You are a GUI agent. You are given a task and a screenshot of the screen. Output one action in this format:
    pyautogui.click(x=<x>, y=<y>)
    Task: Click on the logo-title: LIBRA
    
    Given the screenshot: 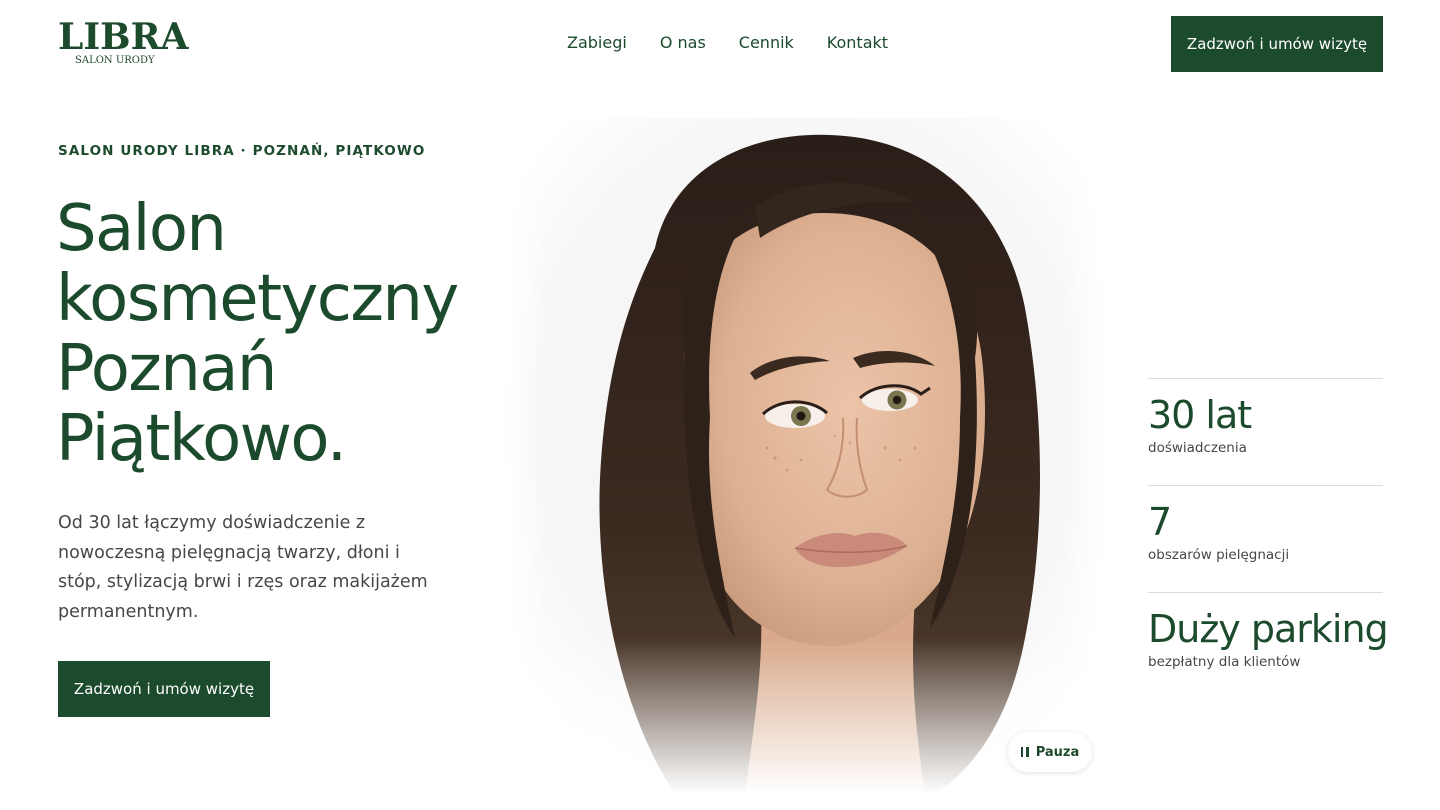 What is the action you would take?
    pyautogui.click(x=123, y=37)
    